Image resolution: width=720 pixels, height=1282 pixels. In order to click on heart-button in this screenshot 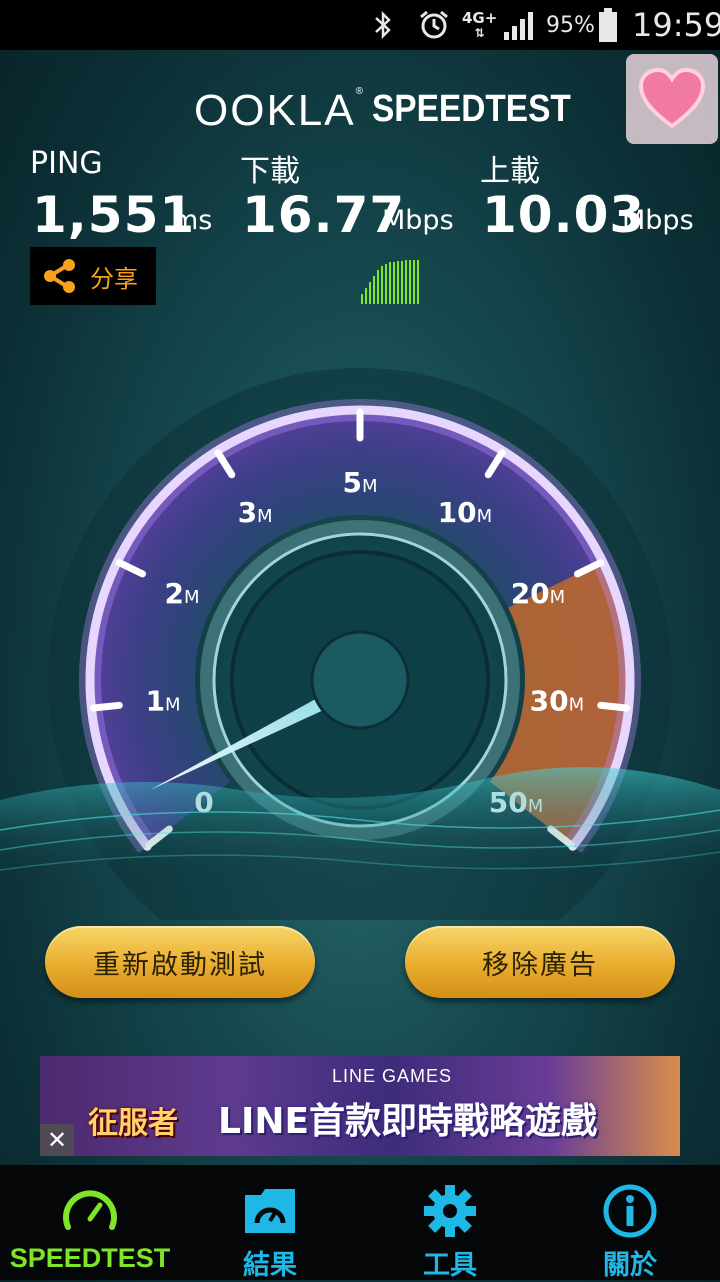, I will do `click(672, 99)`.